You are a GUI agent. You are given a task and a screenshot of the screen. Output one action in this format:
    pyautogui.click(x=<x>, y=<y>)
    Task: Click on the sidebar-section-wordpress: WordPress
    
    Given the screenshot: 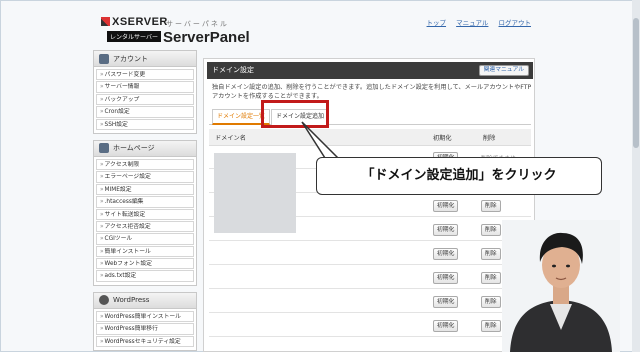 What is the action you would take?
    pyautogui.click(x=145, y=300)
    